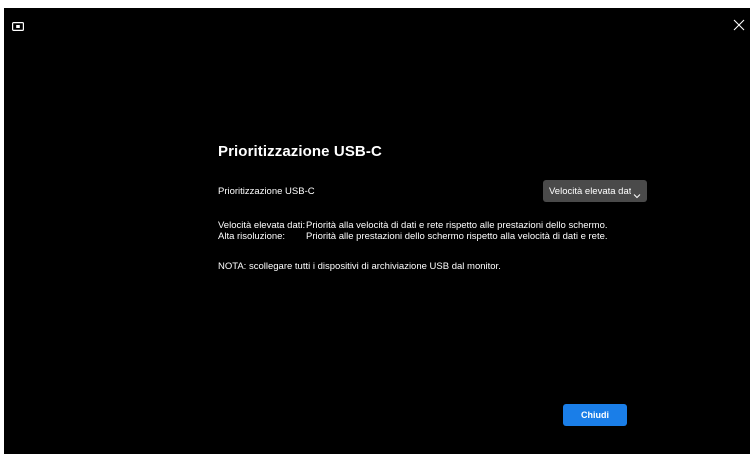 This screenshot has width=754, height=456. I want to click on description-key: Alta risoluzione:, so click(252, 236).